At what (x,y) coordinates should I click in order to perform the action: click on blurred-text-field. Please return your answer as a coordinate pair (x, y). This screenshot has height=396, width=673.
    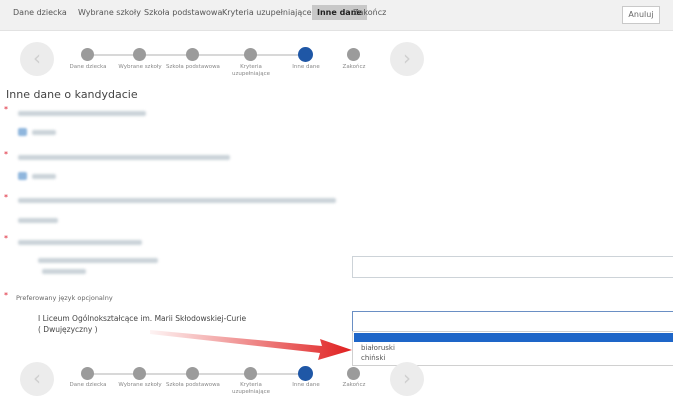
    Looking at the image, I should click on (512, 267).